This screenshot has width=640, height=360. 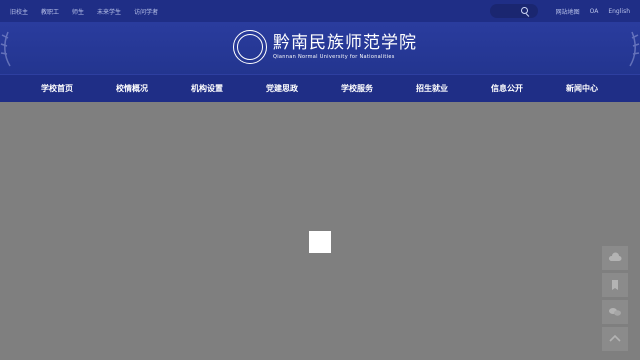 What do you see at coordinates (5, 49) in the screenshot?
I see `laurel-left-icon` at bounding box center [5, 49].